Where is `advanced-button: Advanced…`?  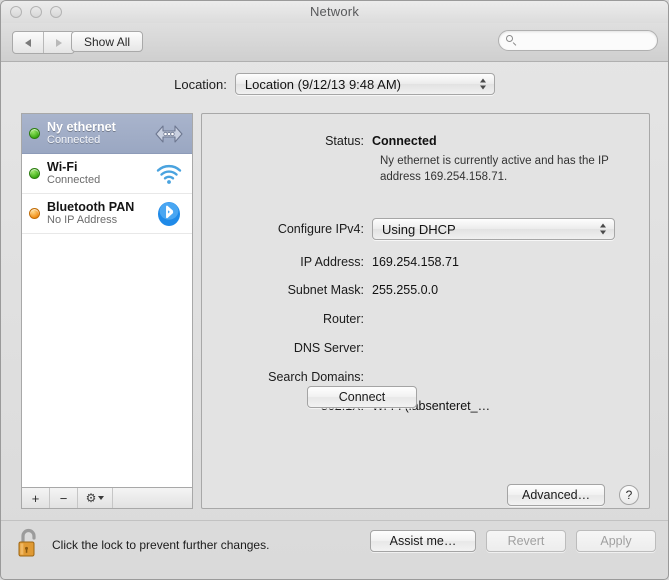 advanced-button: Advanced… is located at coordinates (556, 495).